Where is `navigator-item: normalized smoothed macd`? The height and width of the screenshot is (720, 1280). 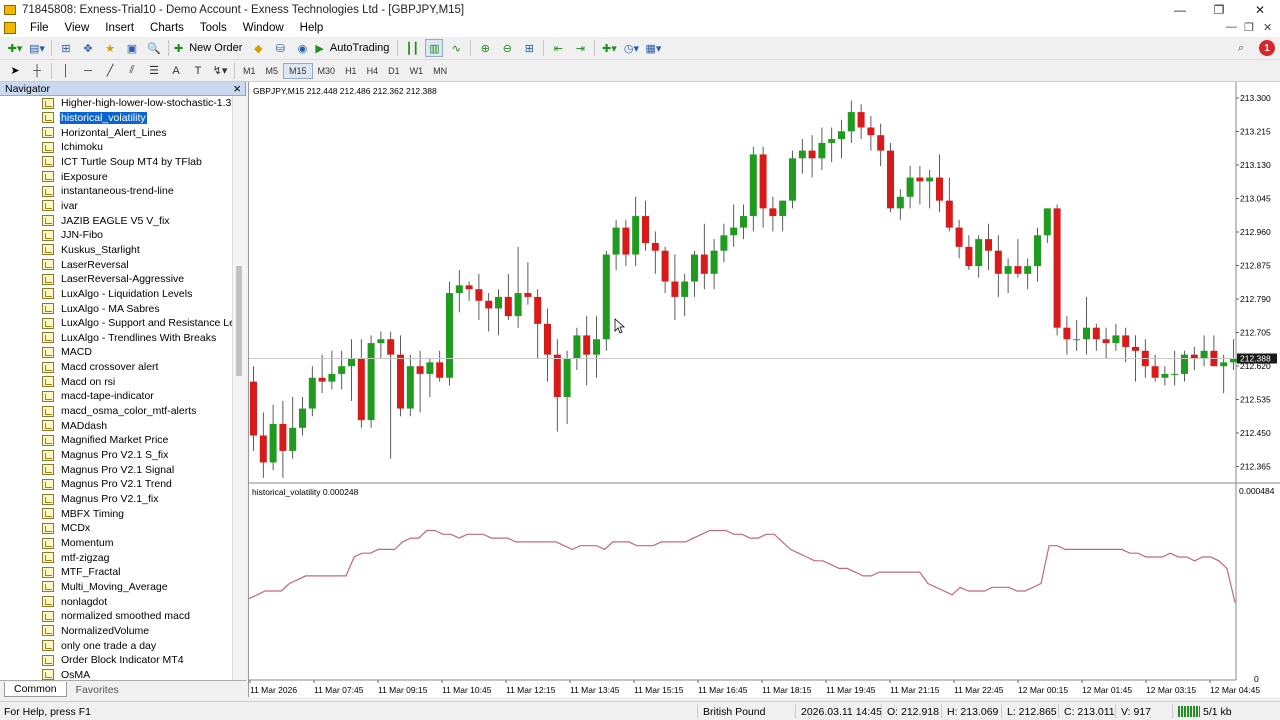 navigator-item: normalized smoothed macd is located at coordinates (116, 616).